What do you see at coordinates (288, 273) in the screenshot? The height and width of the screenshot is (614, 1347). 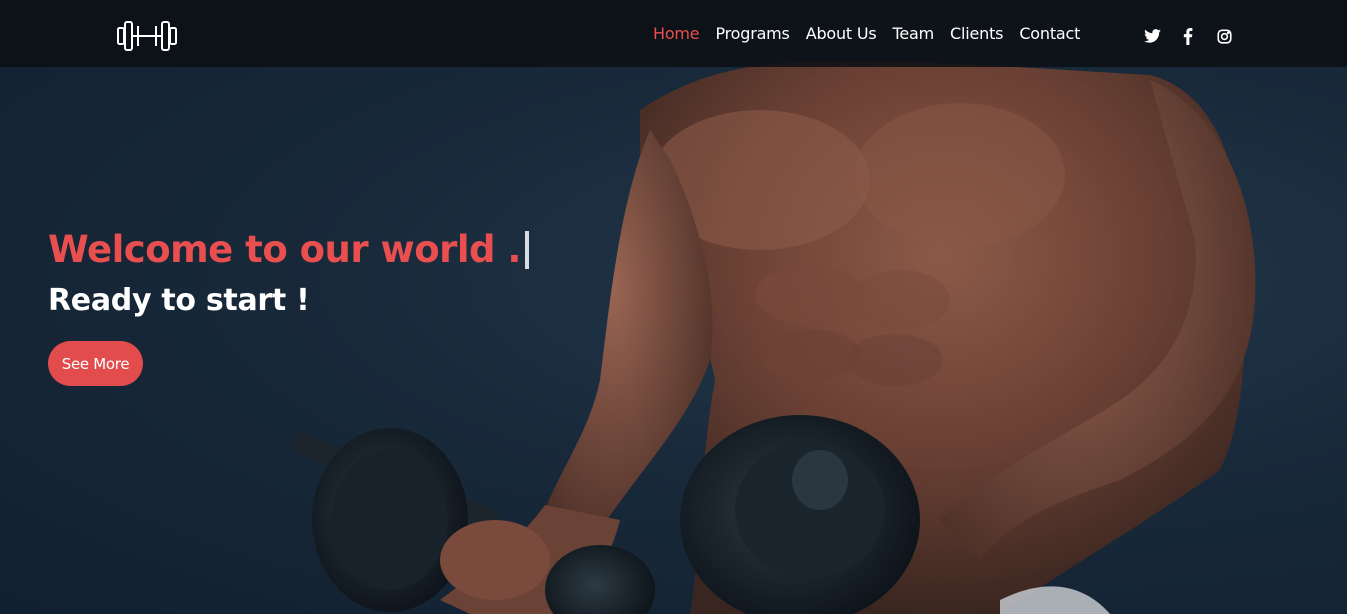 I see `hero-content: Welcome to our world . Ready to start !` at bounding box center [288, 273].